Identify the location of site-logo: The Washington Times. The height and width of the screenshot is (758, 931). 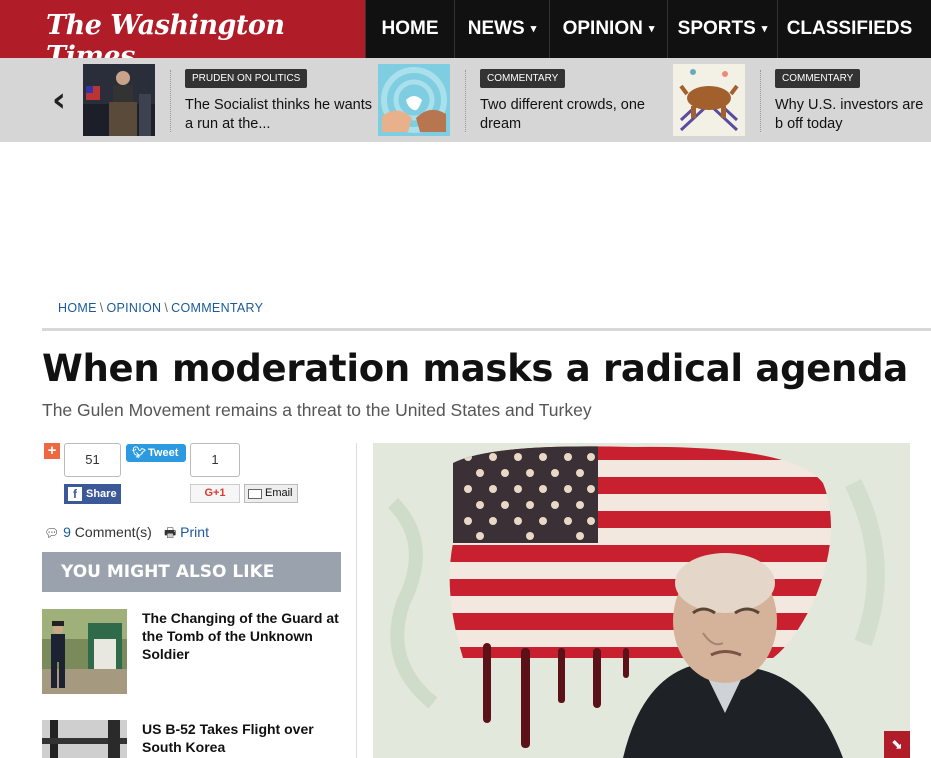
(182, 36).